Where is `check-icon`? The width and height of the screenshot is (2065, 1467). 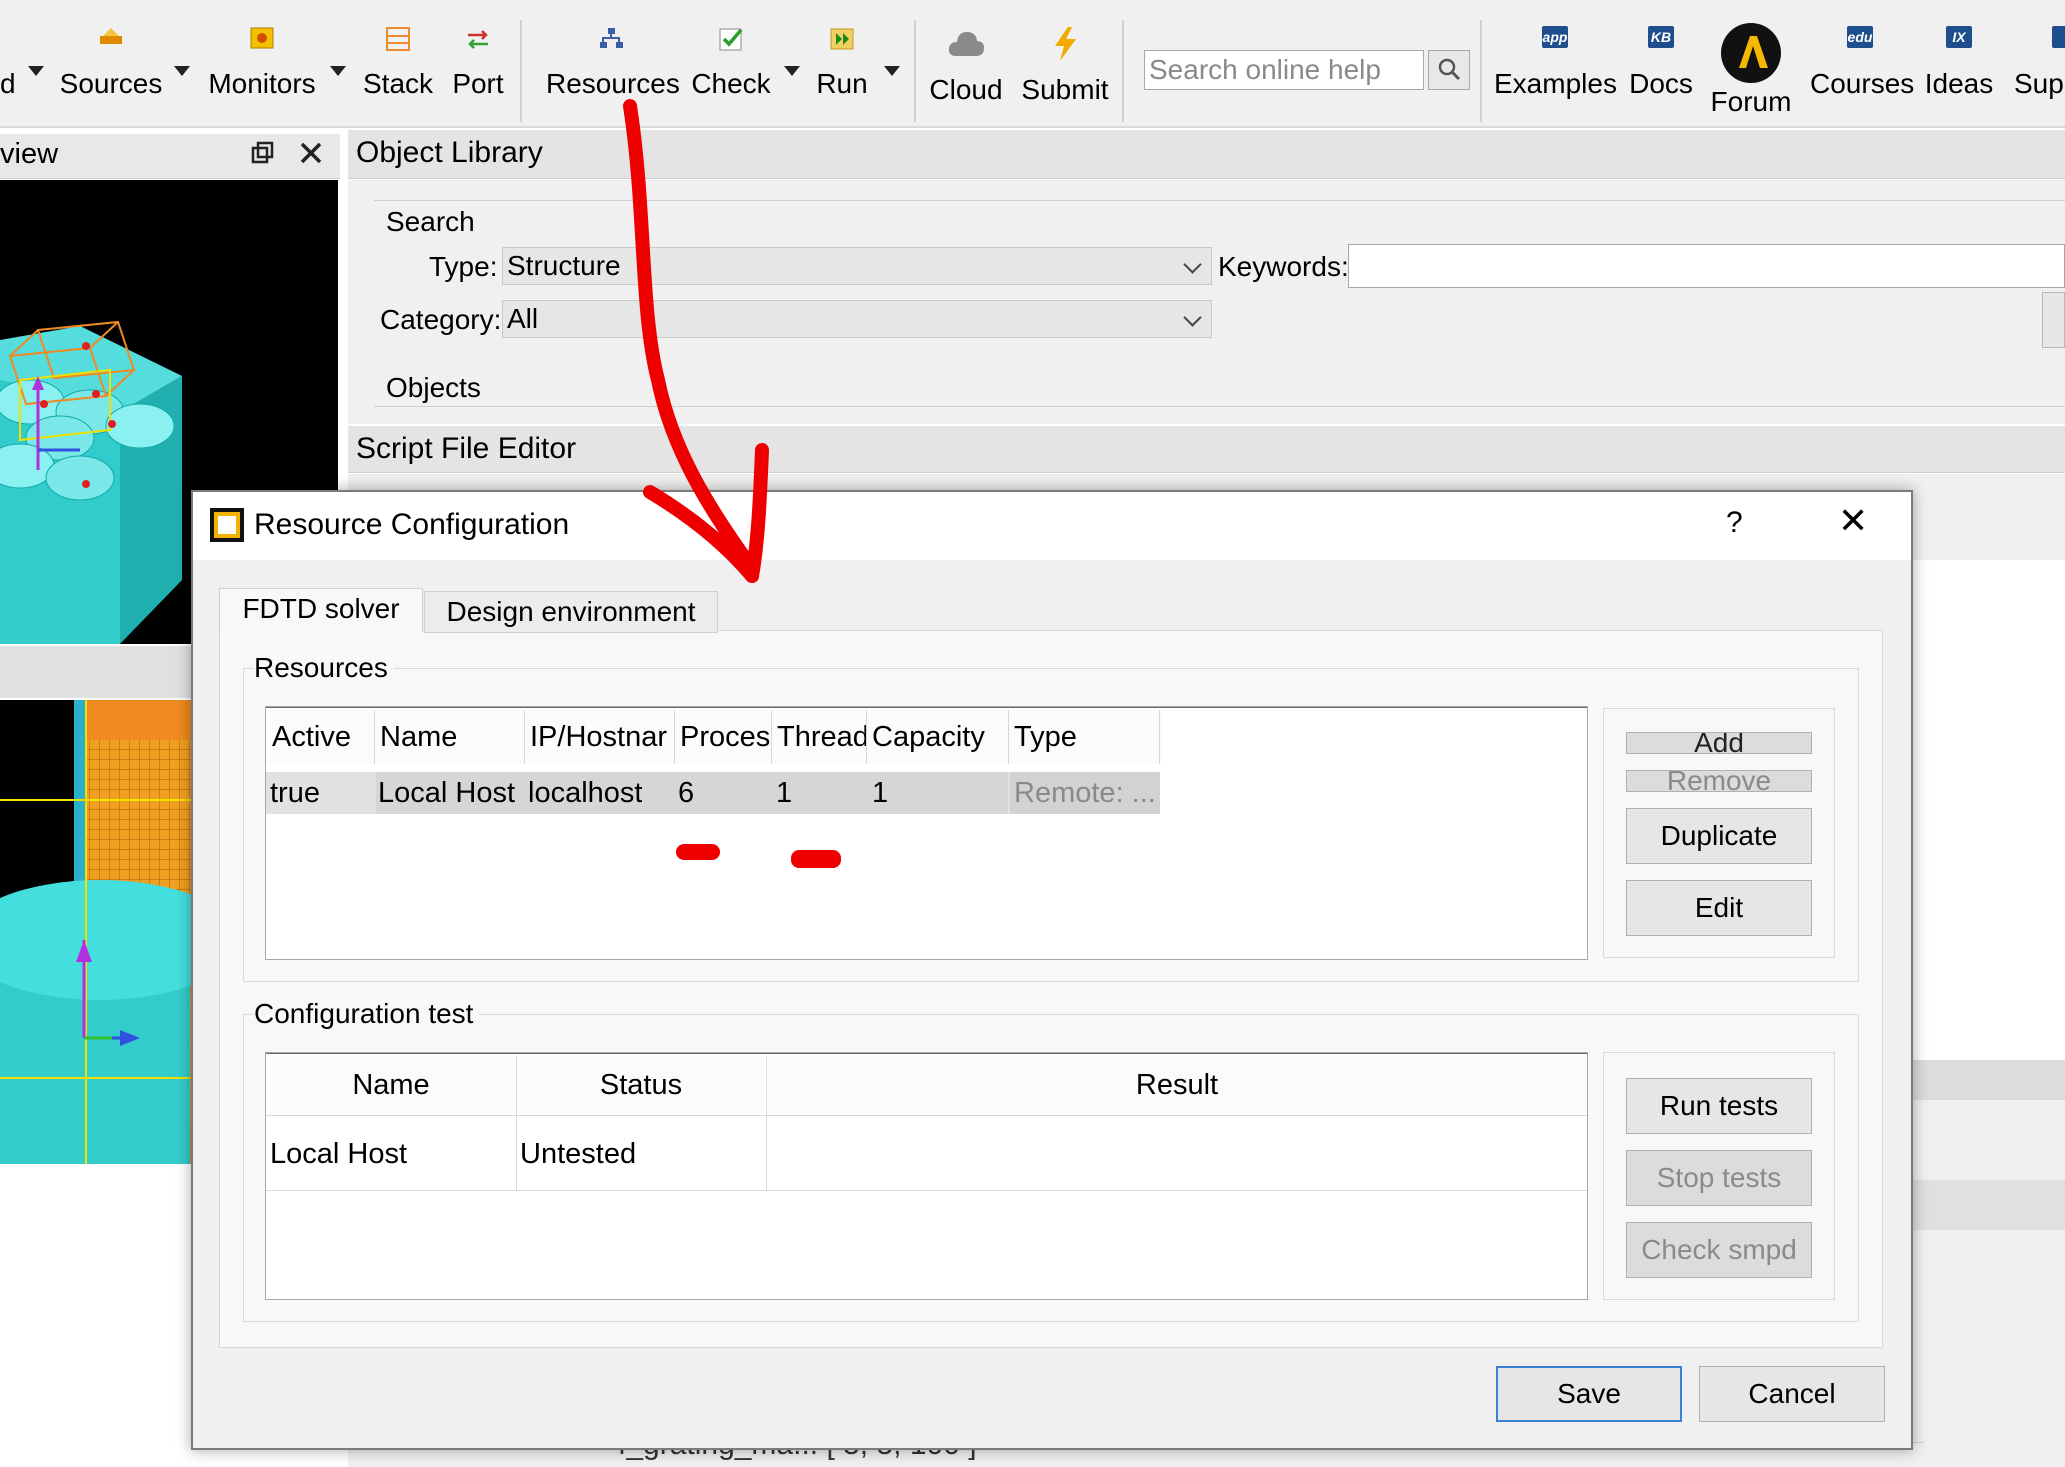
check-icon is located at coordinates (731, 39).